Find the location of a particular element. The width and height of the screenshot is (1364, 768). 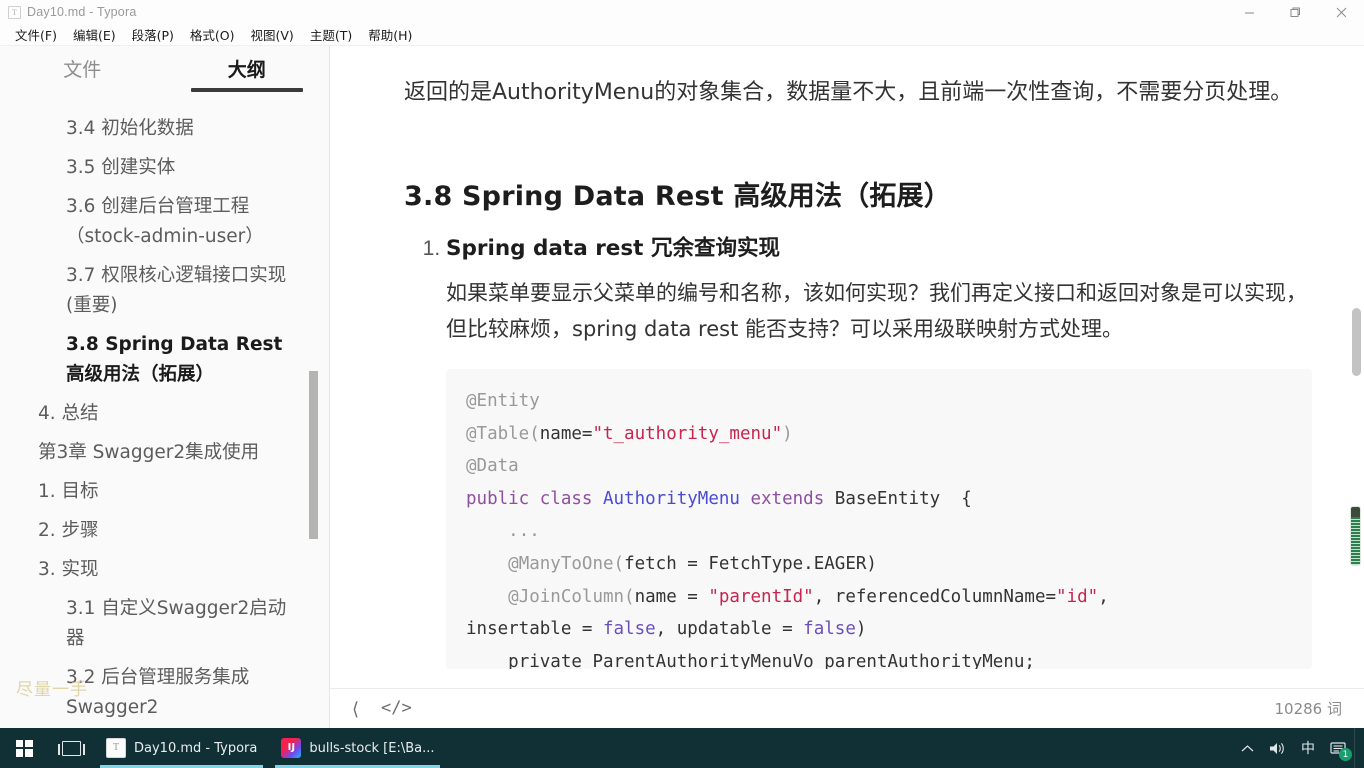

outline-item-chapter3: 第3章 Swagger2集成使用 is located at coordinates (170, 453).